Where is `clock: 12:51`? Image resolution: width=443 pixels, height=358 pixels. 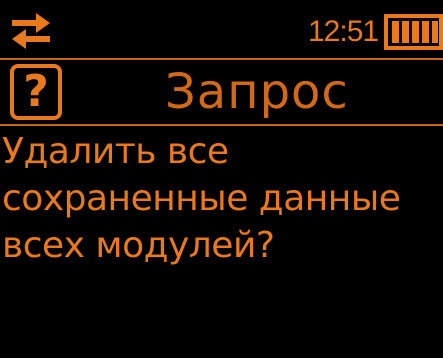
clock: 12:51 is located at coordinates (343, 31).